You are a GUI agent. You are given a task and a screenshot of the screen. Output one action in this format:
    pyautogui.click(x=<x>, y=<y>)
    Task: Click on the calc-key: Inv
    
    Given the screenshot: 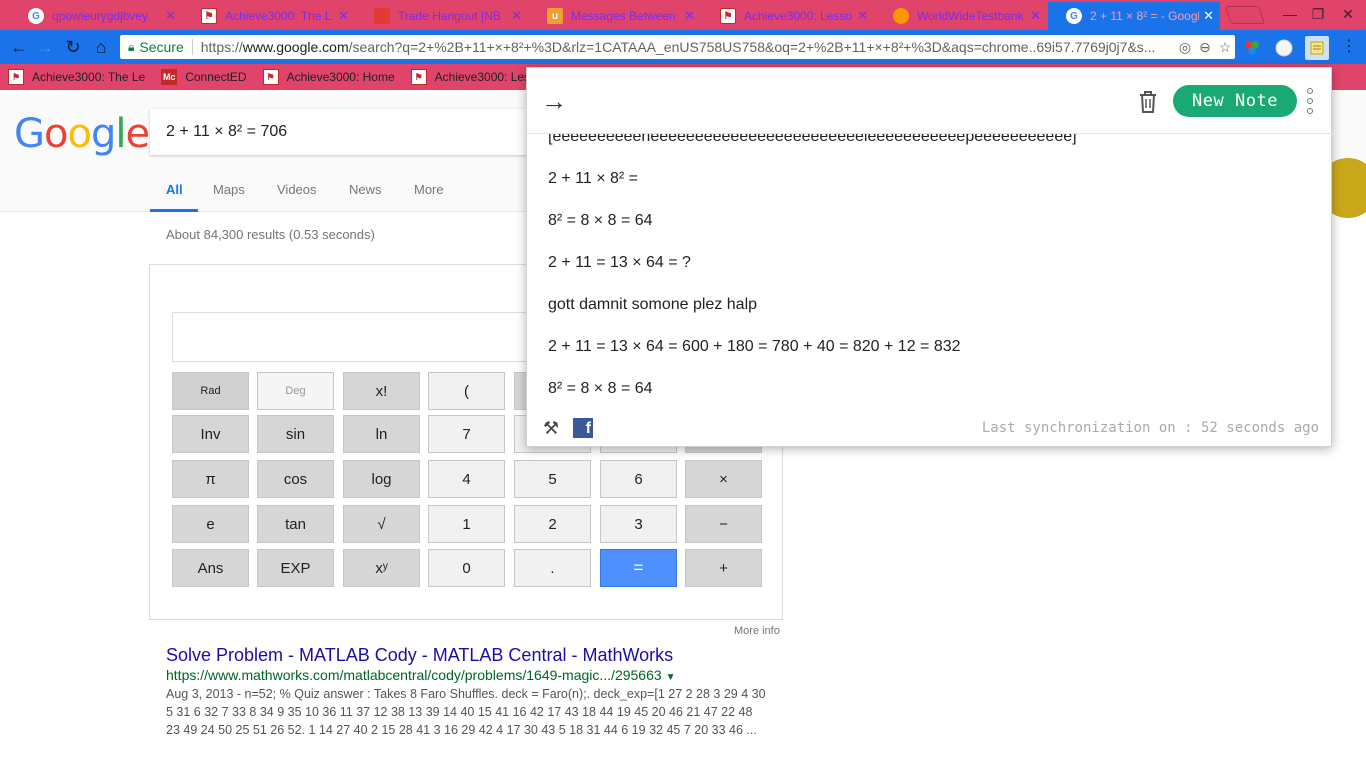 What is the action you would take?
    pyautogui.click(x=210, y=434)
    